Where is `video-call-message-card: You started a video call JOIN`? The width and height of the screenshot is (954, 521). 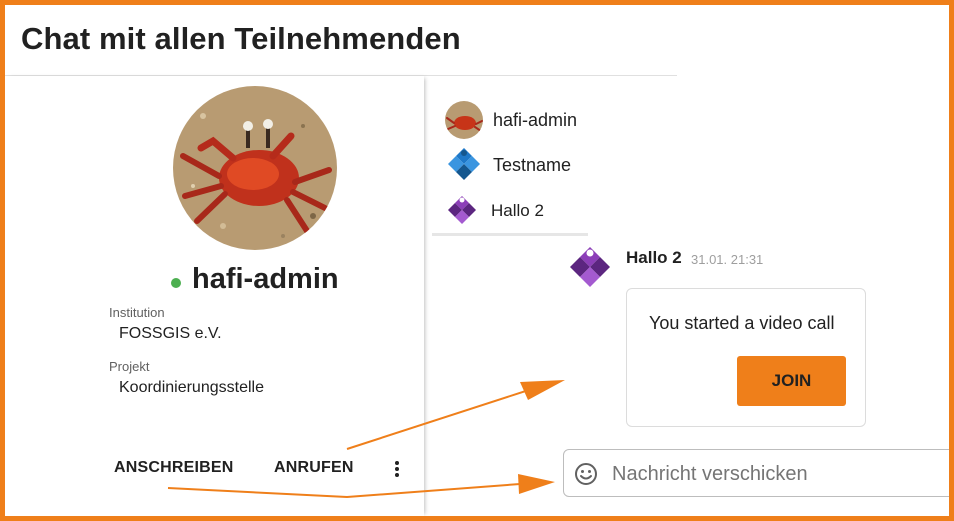
video-call-message-card: You started a video call JOIN is located at coordinates (746, 357).